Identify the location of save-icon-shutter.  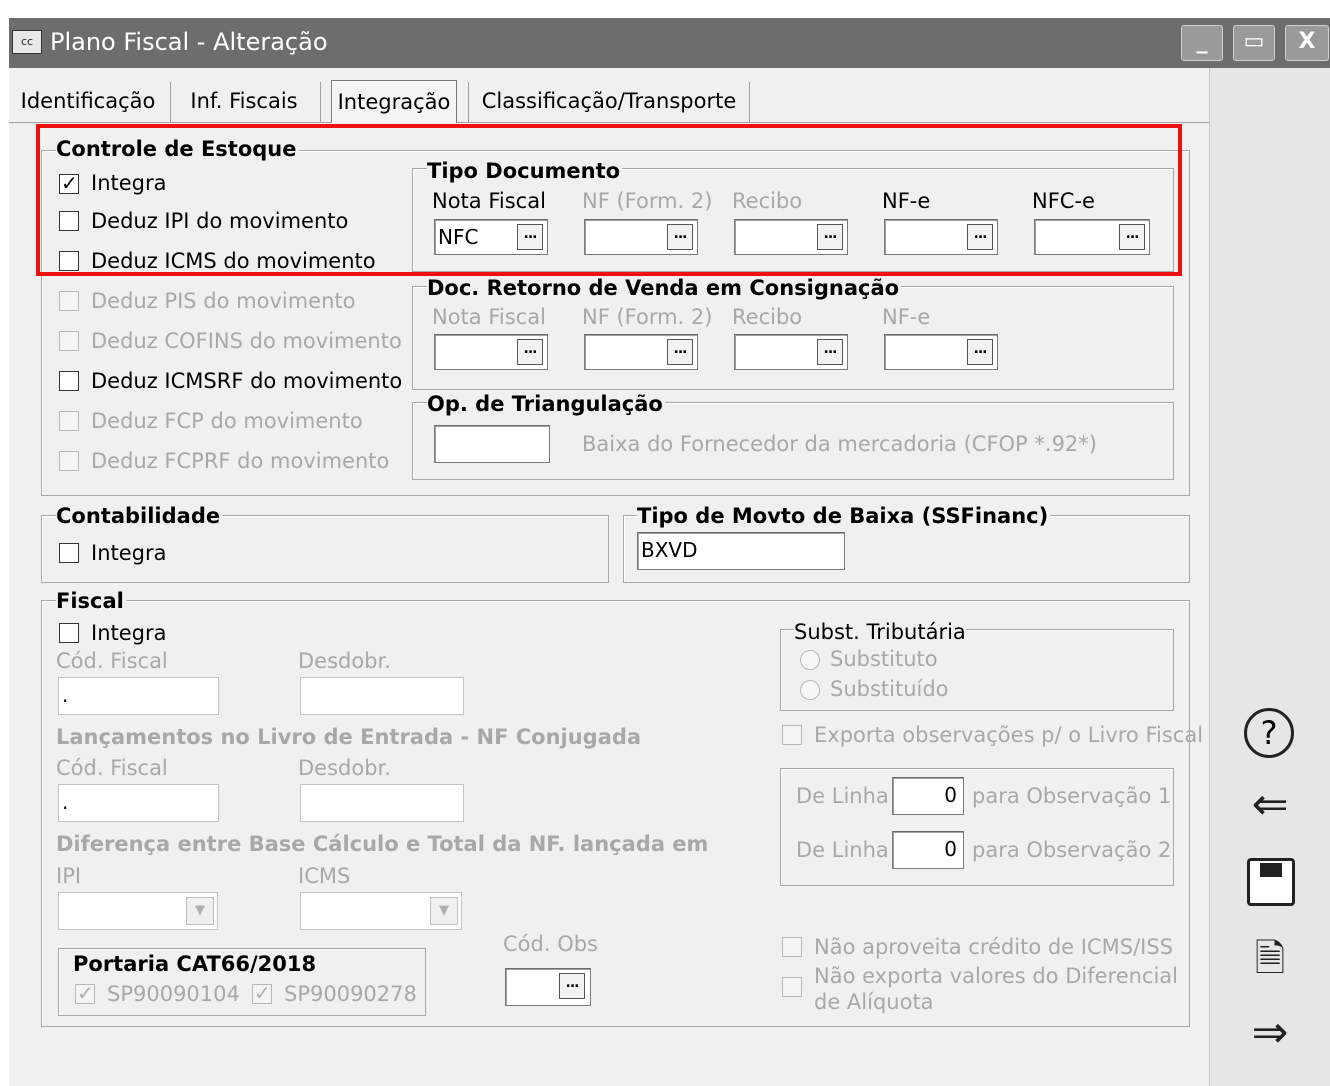
(1271, 870).